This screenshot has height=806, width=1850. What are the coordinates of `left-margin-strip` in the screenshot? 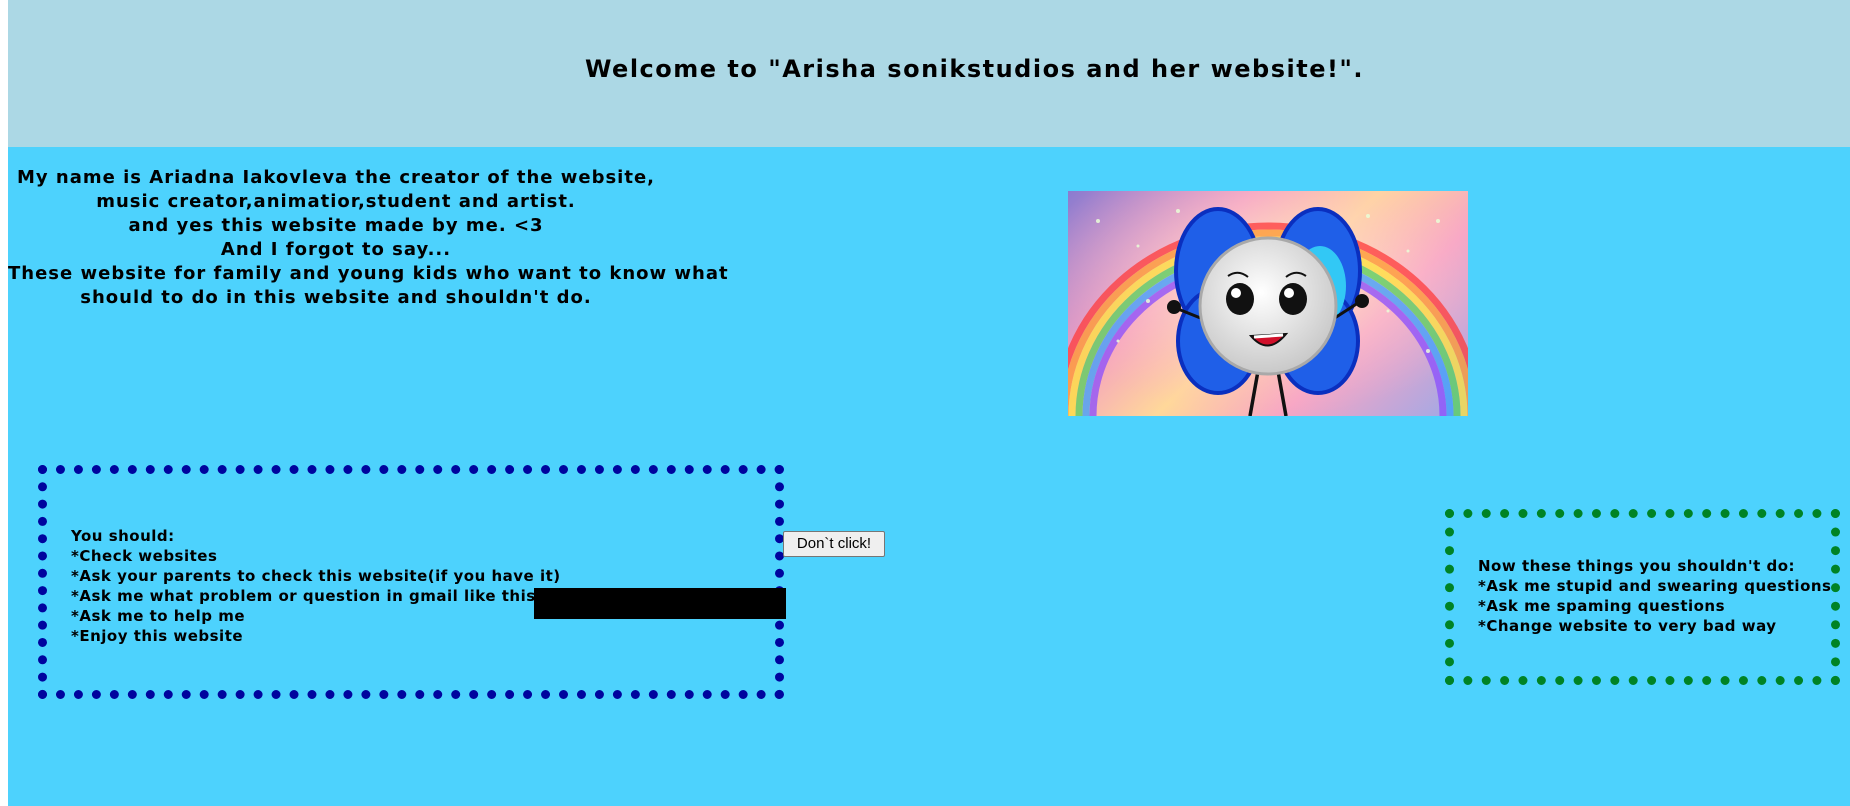 It's located at (4, 403).